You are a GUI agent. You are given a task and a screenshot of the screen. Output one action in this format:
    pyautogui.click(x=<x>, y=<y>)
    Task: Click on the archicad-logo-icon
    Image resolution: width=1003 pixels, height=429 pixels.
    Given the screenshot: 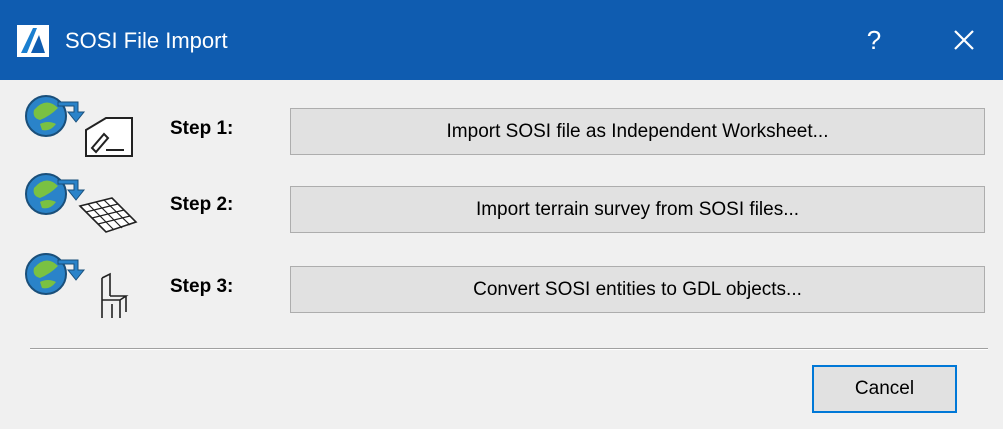 What is the action you would take?
    pyautogui.click(x=33, y=41)
    